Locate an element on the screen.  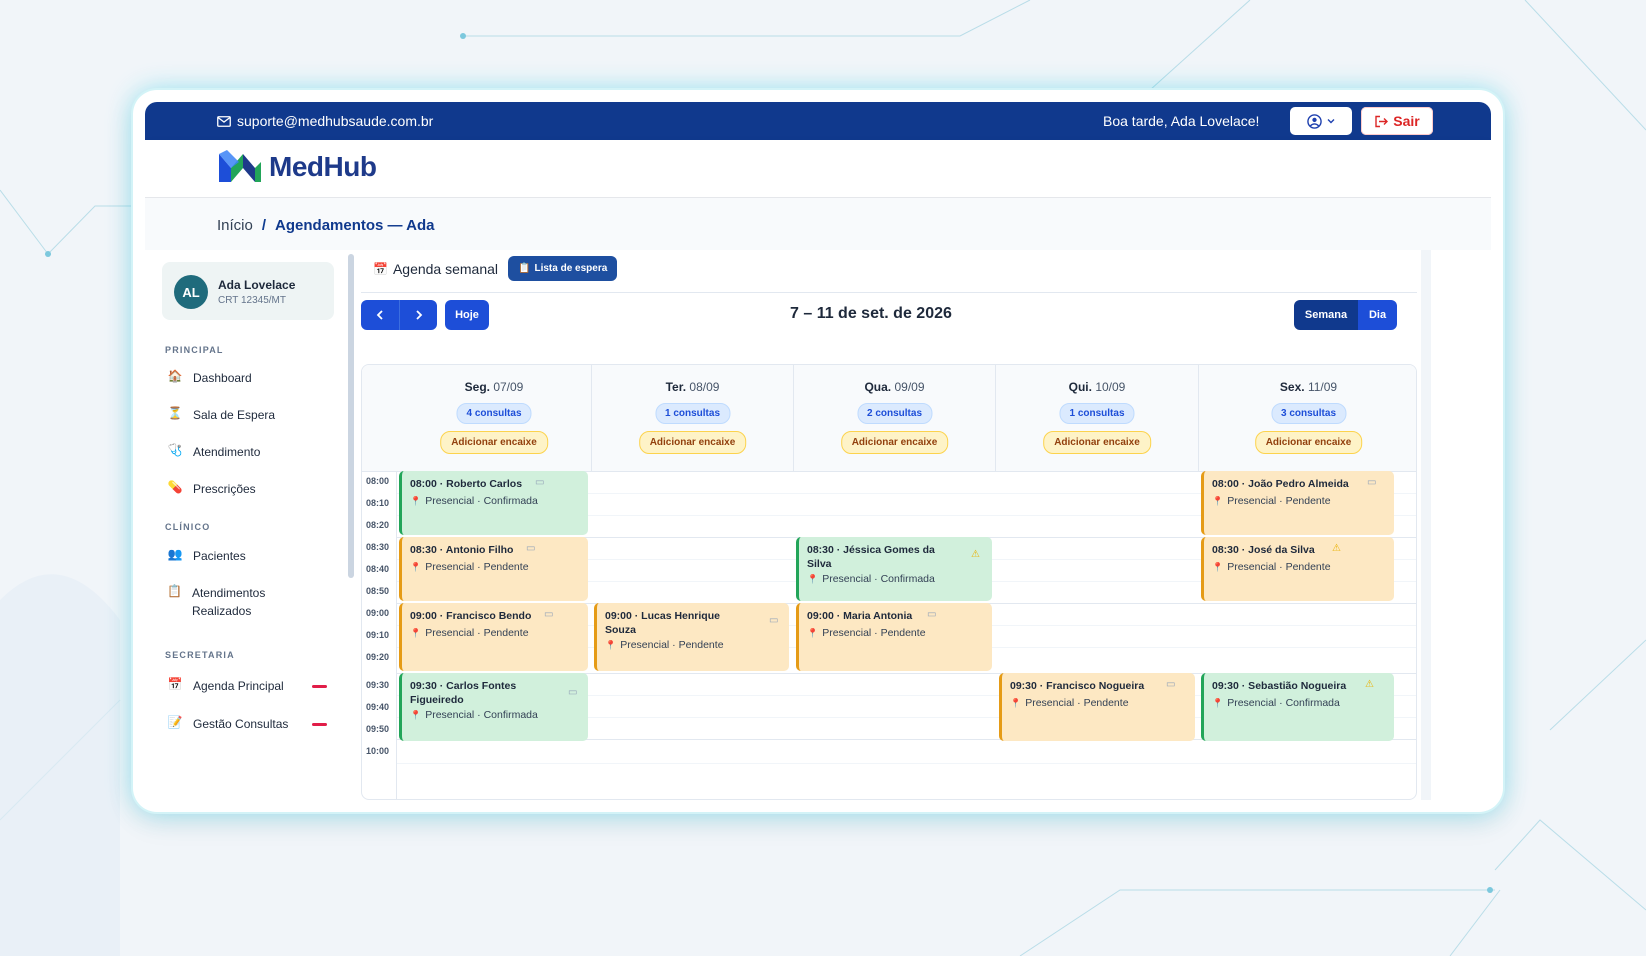
day-column-header: Seg. 07/09 4 consultas Adicionar encaixe is located at coordinates (494, 418).